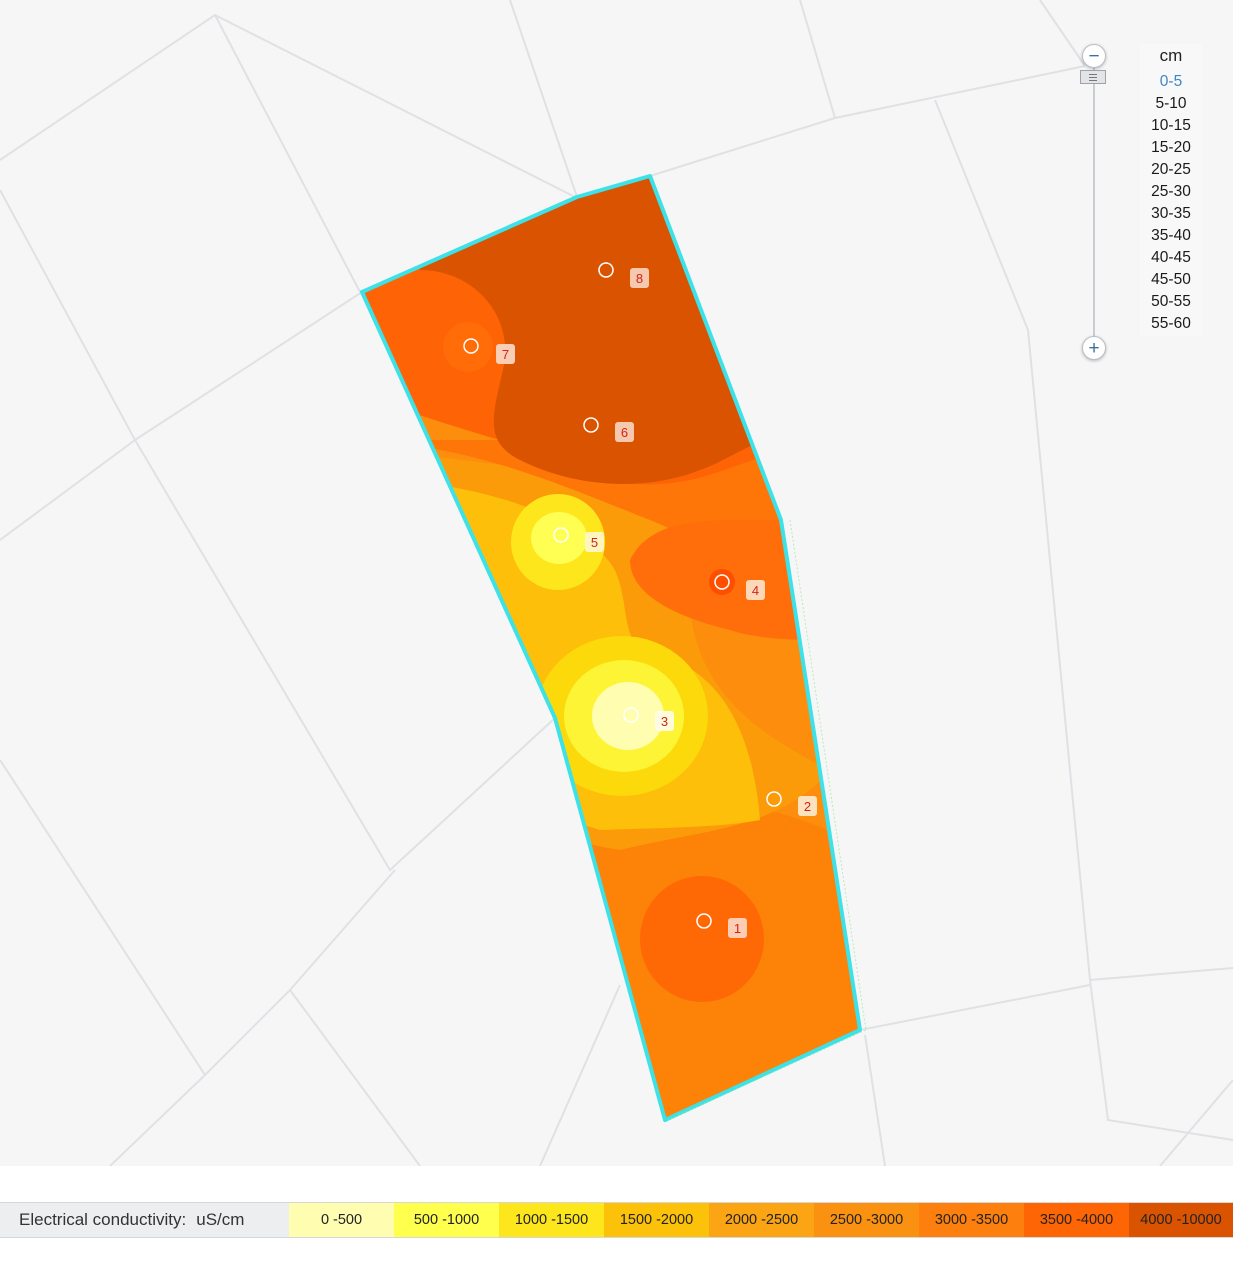  Describe the element at coordinates (1171, 258) in the screenshot. I see `depth-option-40-45: 40-45` at that location.